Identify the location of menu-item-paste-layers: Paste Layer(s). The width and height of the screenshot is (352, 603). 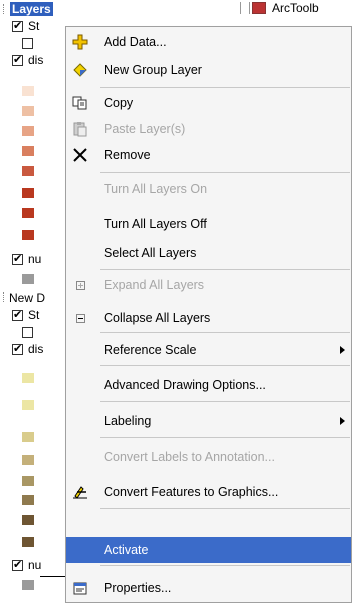
(208, 129).